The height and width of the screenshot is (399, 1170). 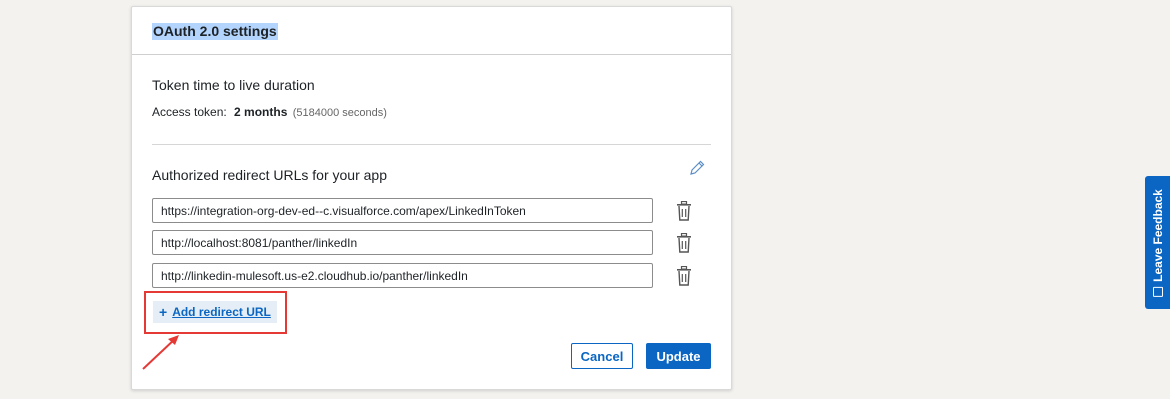 What do you see at coordinates (160, 352) in the screenshot?
I see `annotation-arrow-icon` at bounding box center [160, 352].